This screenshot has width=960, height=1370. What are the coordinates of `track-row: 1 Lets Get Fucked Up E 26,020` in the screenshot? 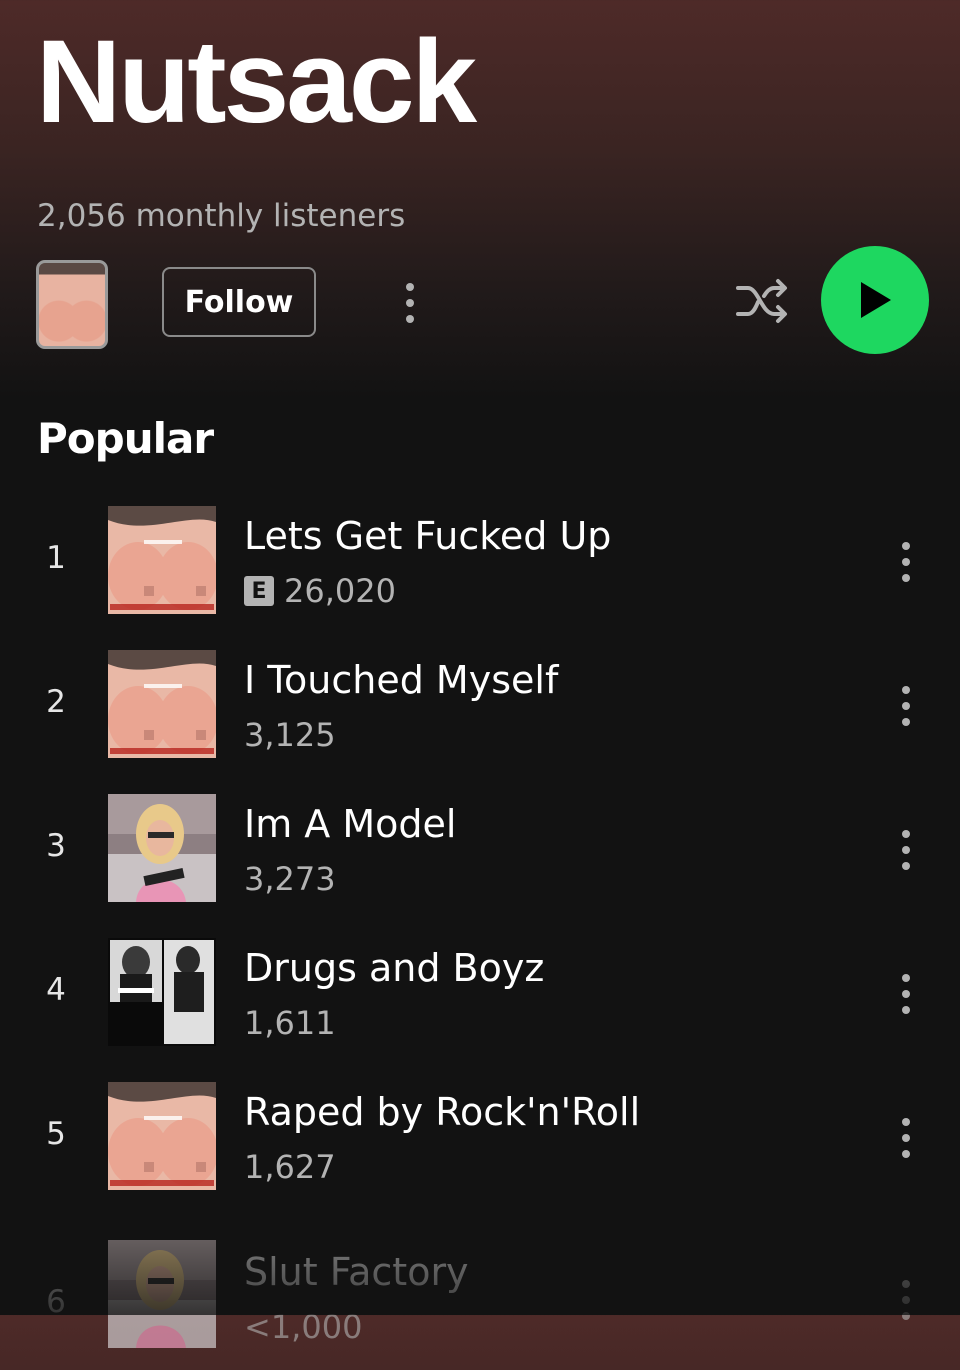 It's located at (480, 578).